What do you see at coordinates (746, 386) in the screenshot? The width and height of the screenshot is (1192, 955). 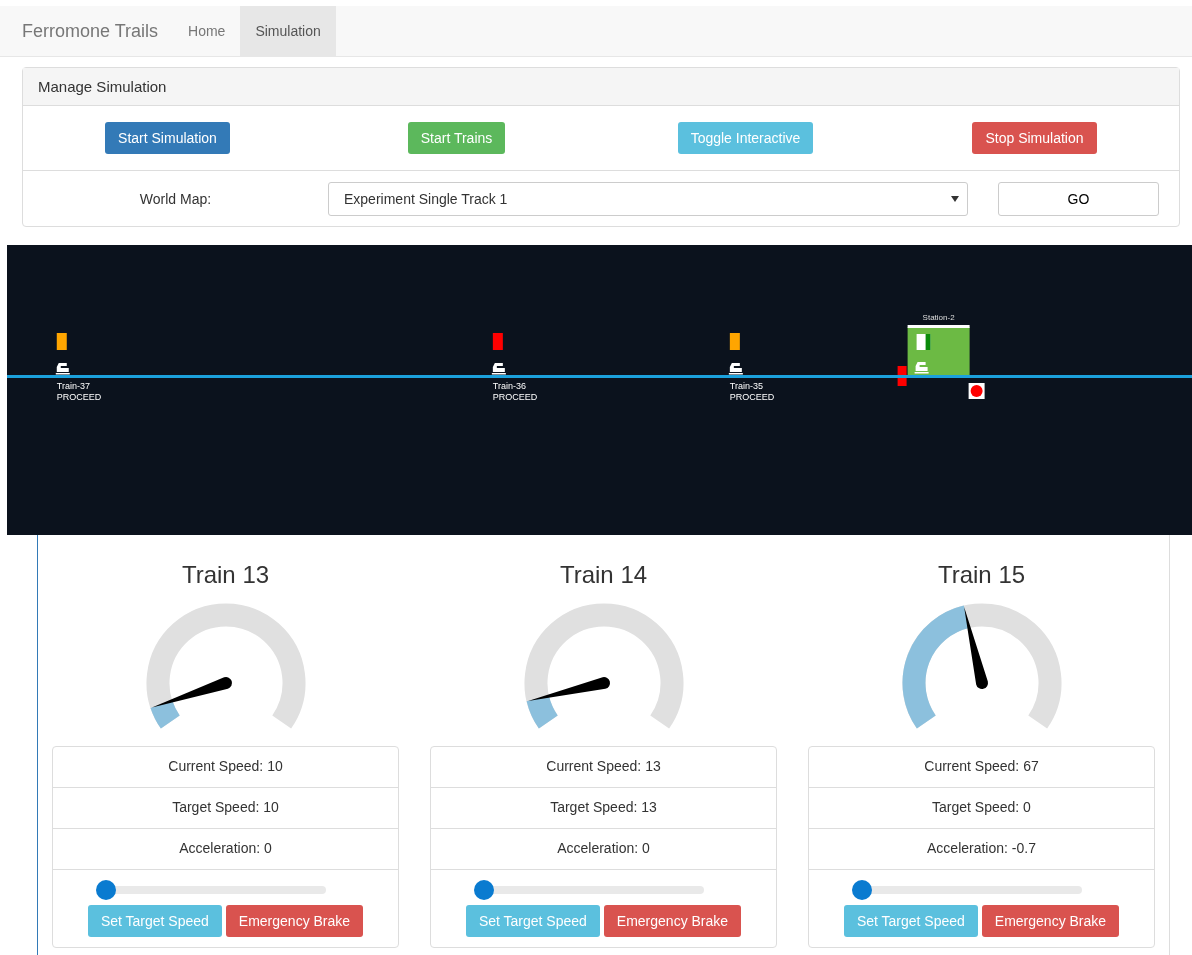 I see `train-label: Train-35` at bounding box center [746, 386].